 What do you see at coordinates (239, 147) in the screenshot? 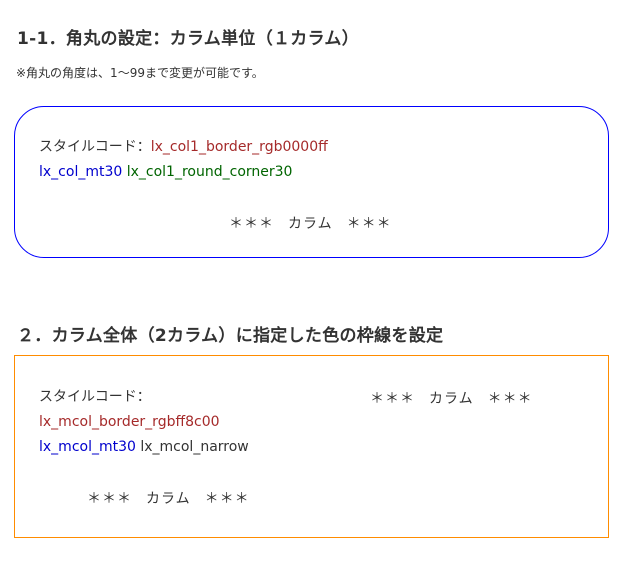
I see `class-border: lx_col1_border_rgb0000ff` at bounding box center [239, 147].